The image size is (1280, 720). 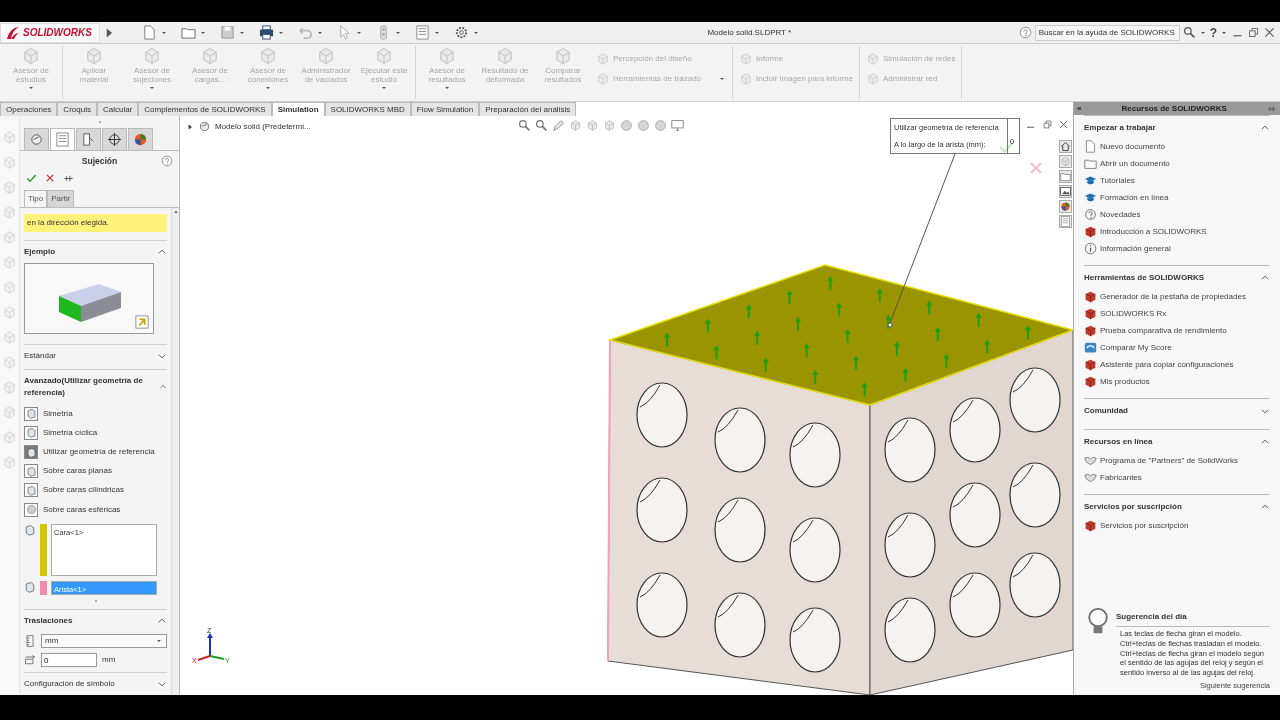 I want to click on ribbon-tab: Operaciones, so click(x=29, y=109).